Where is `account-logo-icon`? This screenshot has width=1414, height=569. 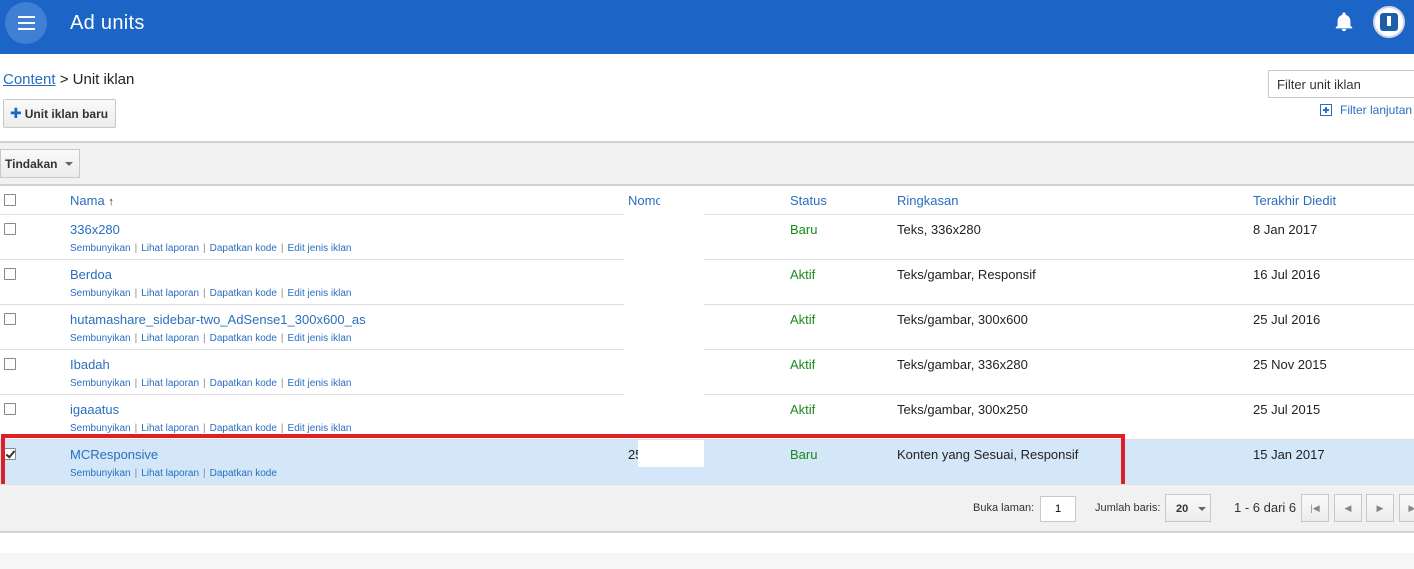
account-logo-icon is located at coordinates (1389, 22).